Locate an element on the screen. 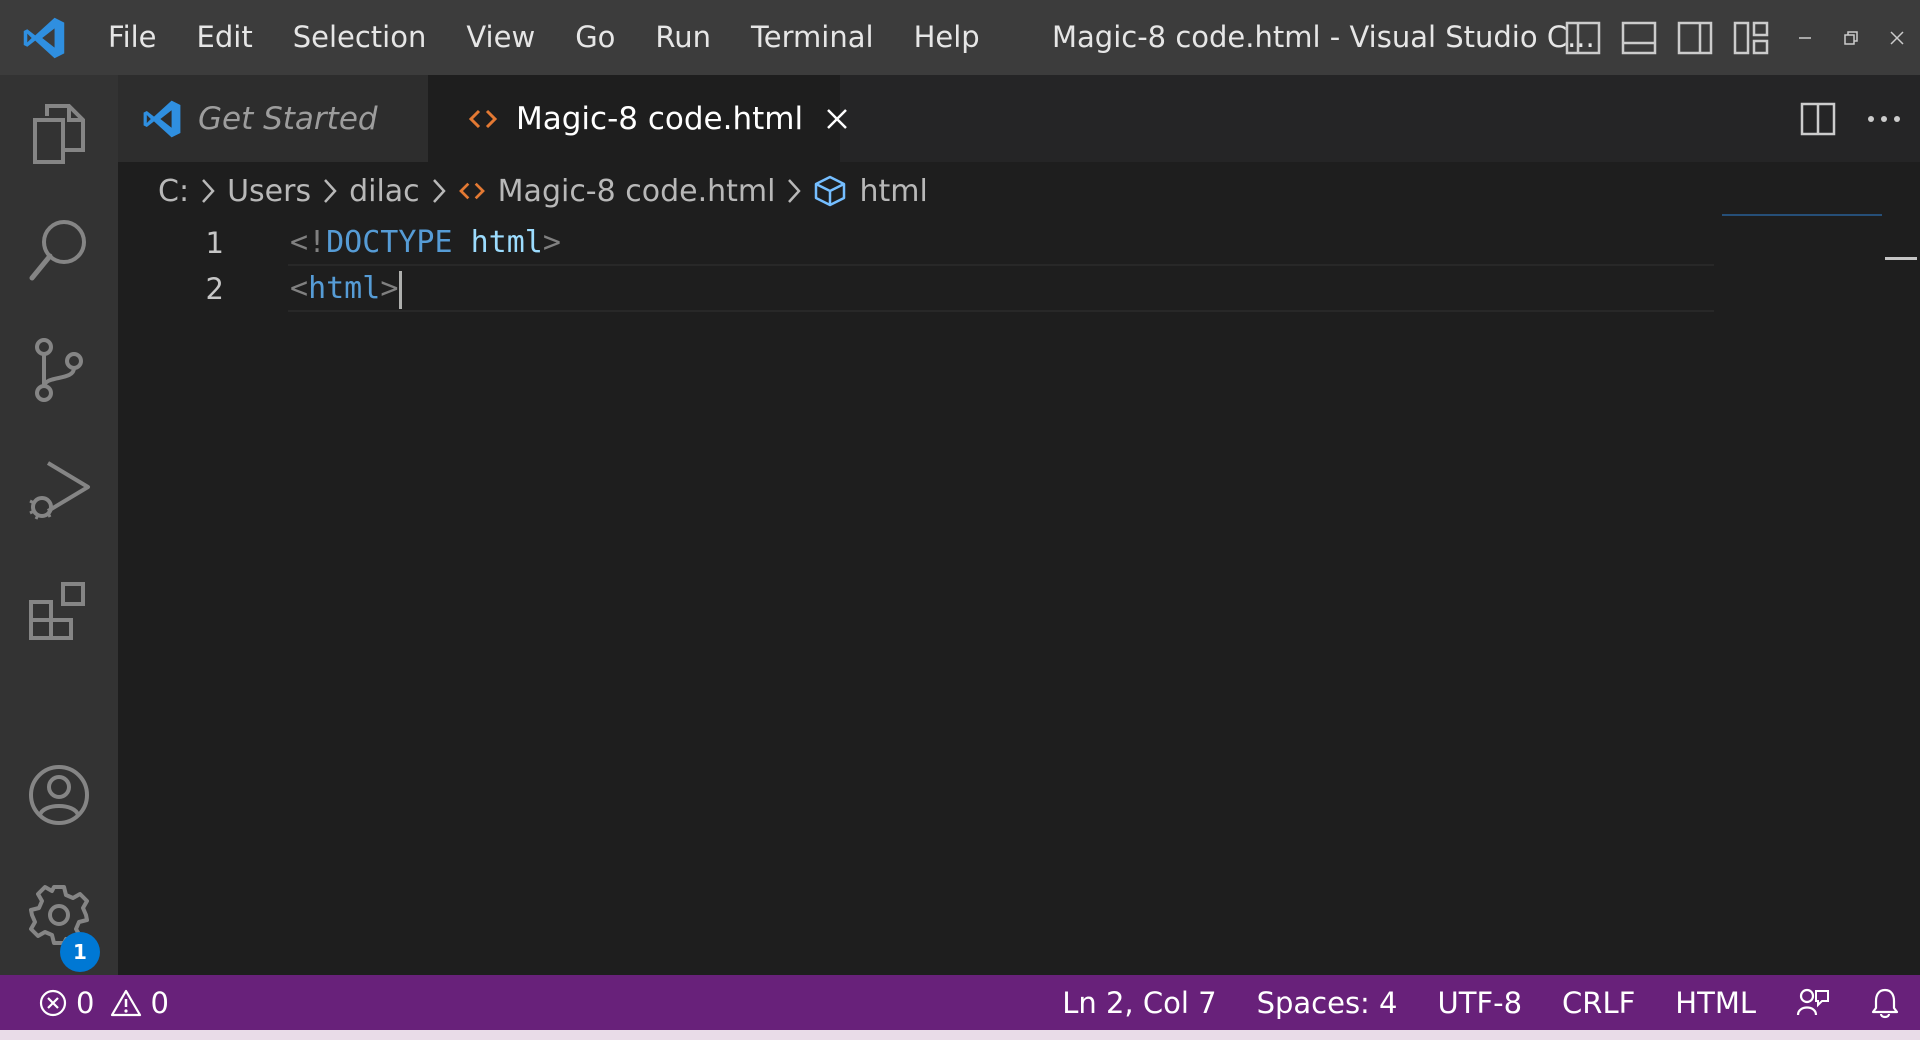 Image resolution: width=1920 pixels, height=1040 pixels. minimap is located at coordinates (1802, 217).